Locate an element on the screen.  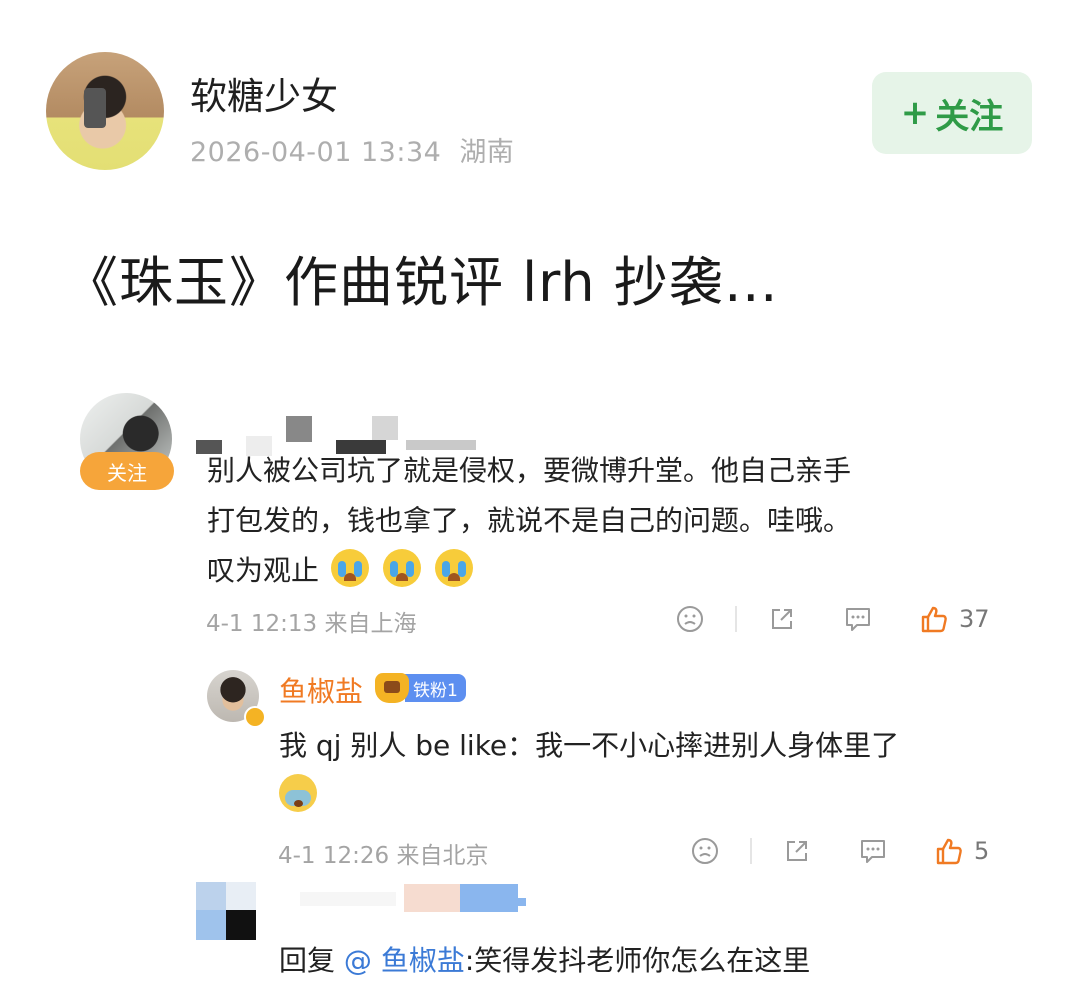
reply-prefix: 回复 is located at coordinates (307, 960).